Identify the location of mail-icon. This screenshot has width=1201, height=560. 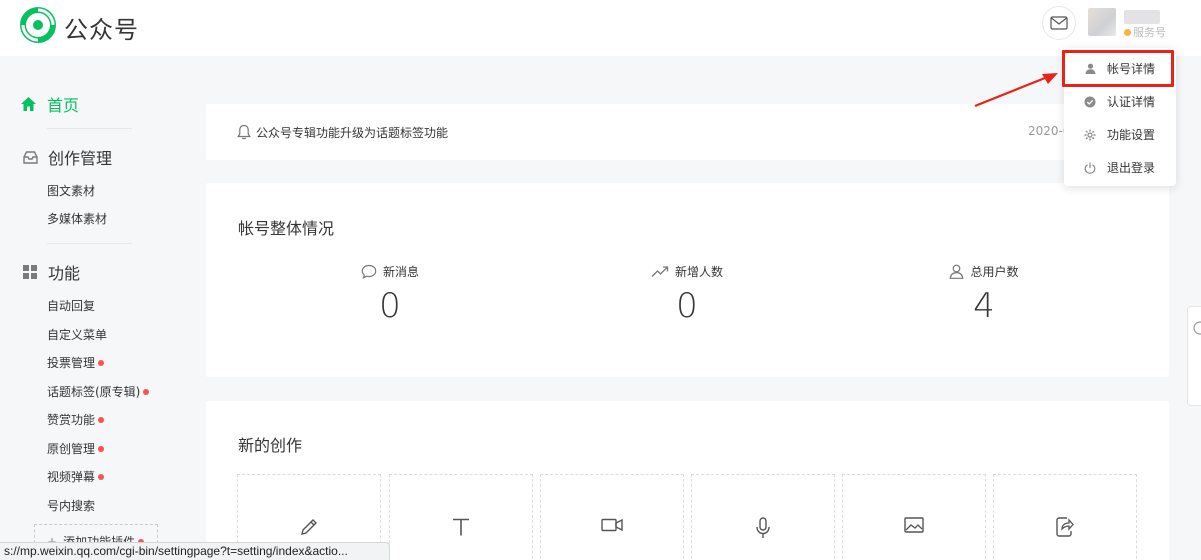
(1059, 23).